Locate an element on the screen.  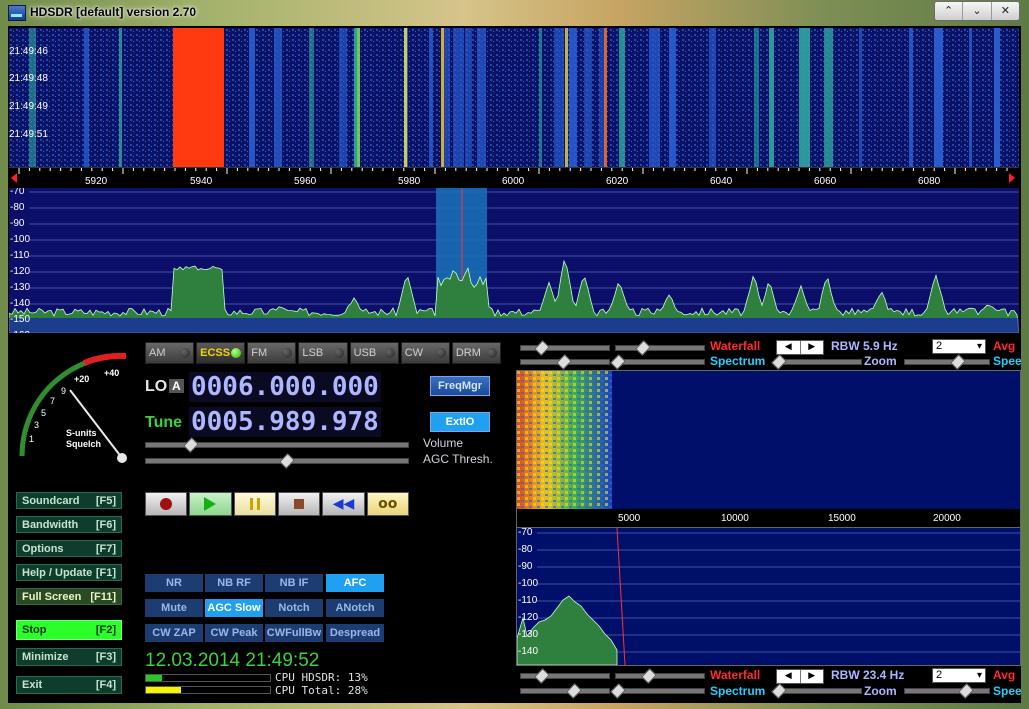
af-rbw-stepper: ◀ ▶ is located at coordinates (800, 676).